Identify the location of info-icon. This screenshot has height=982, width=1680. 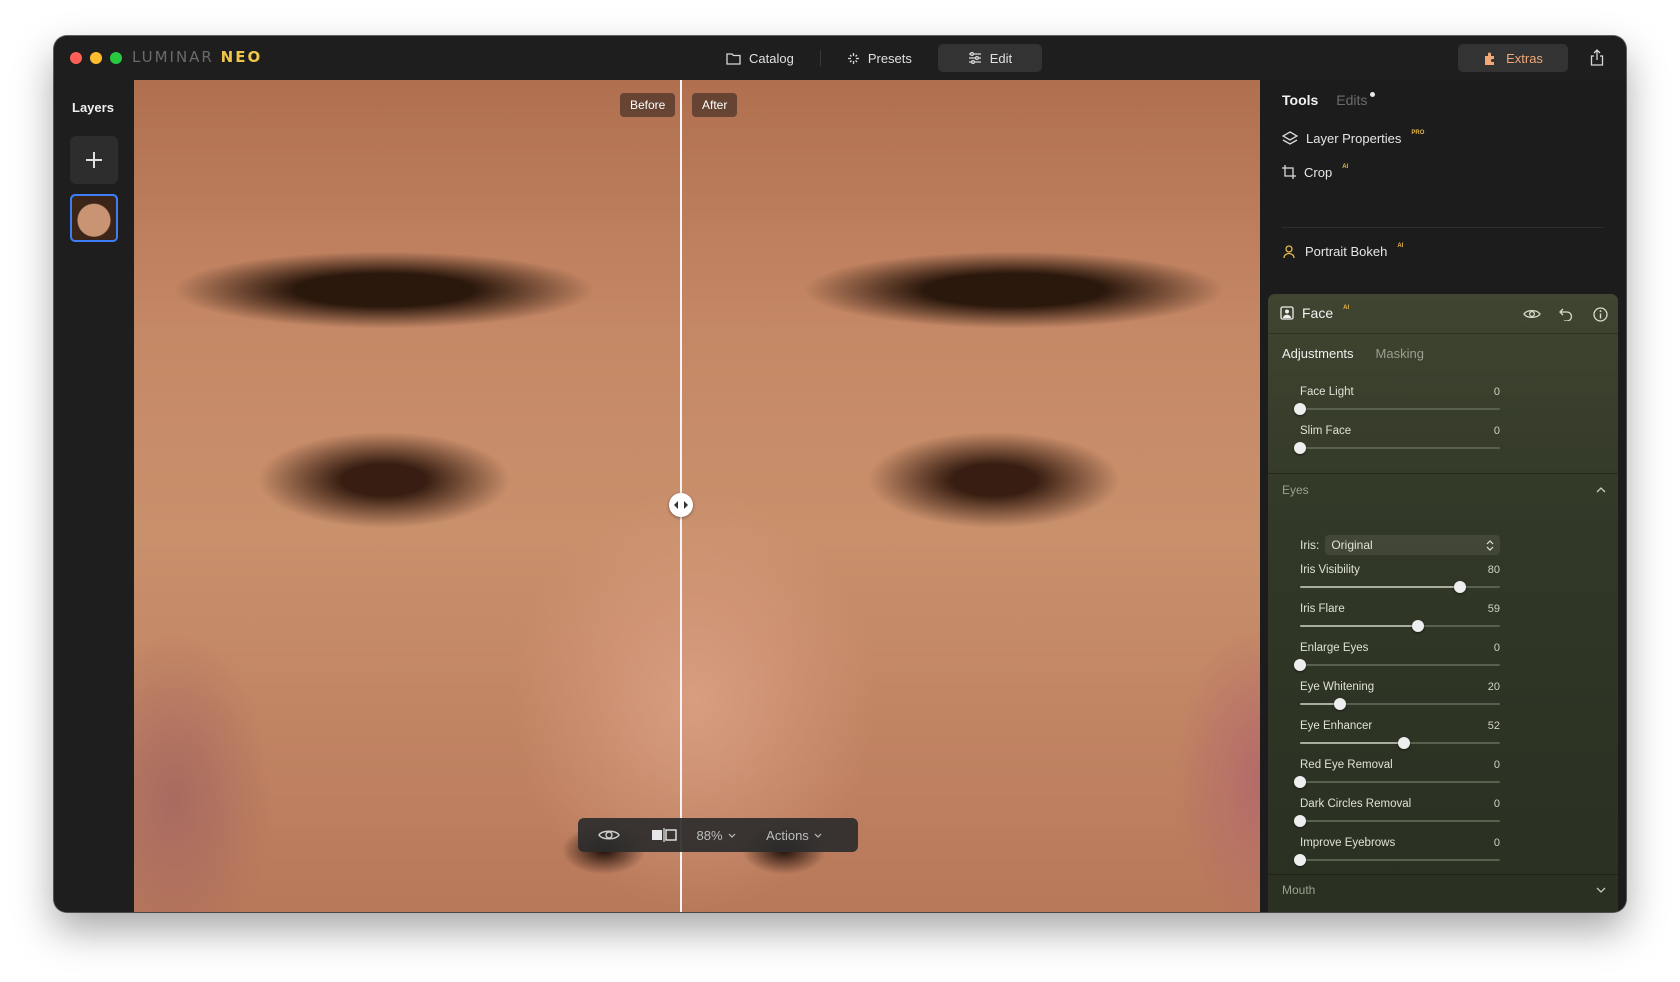
(1600, 314).